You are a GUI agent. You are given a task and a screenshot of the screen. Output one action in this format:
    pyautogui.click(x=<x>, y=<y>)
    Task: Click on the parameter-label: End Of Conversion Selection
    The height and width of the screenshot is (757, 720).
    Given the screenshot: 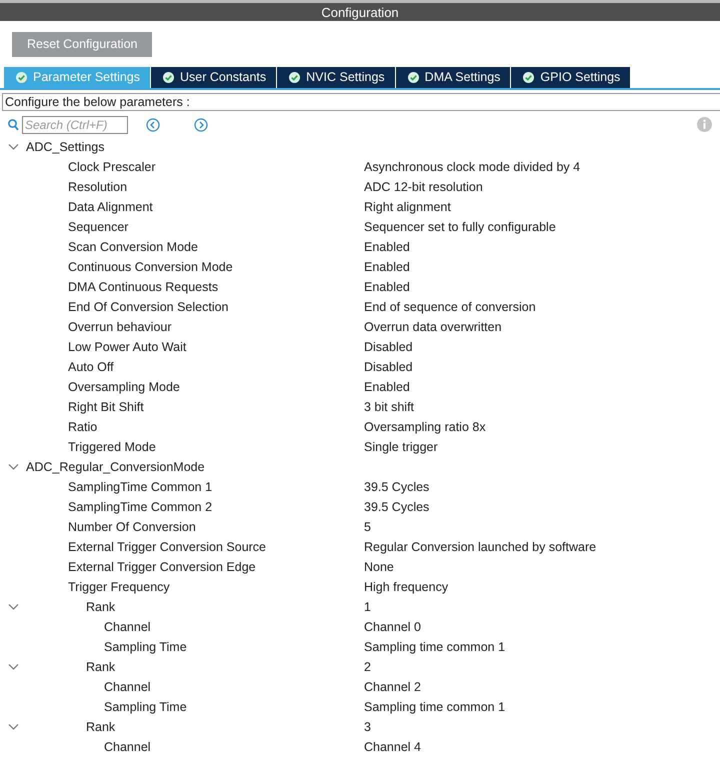 What is the action you would take?
    pyautogui.click(x=148, y=307)
    